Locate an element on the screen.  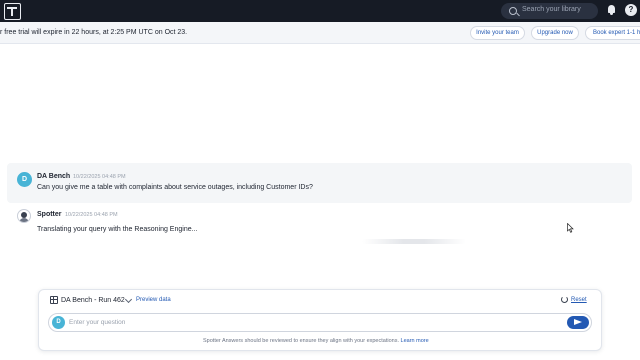
help-icon: ? is located at coordinates (631, 10).